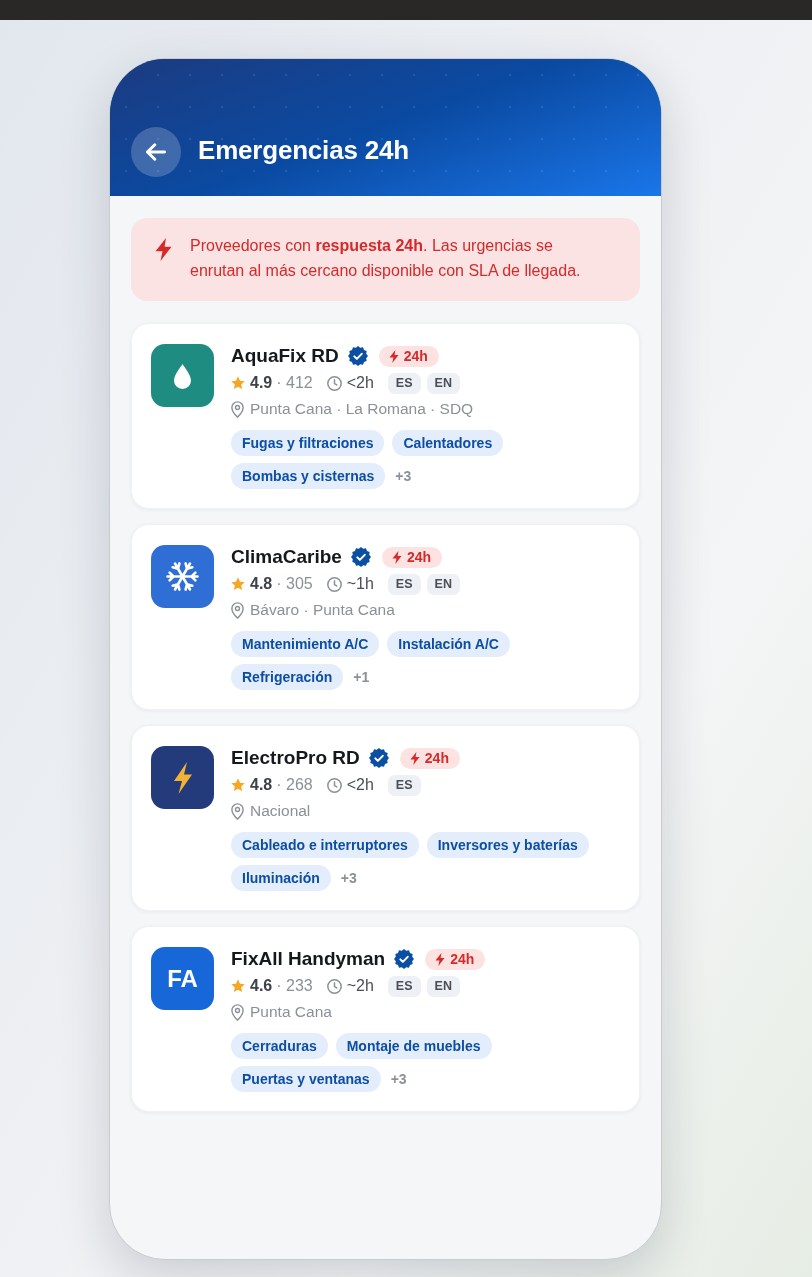 The width and height of the screenshot is (812, 1277). Describe the element at coordinates (308, 959) in the screenshot. I see `provider-name: FixAll Handyman` at that location.